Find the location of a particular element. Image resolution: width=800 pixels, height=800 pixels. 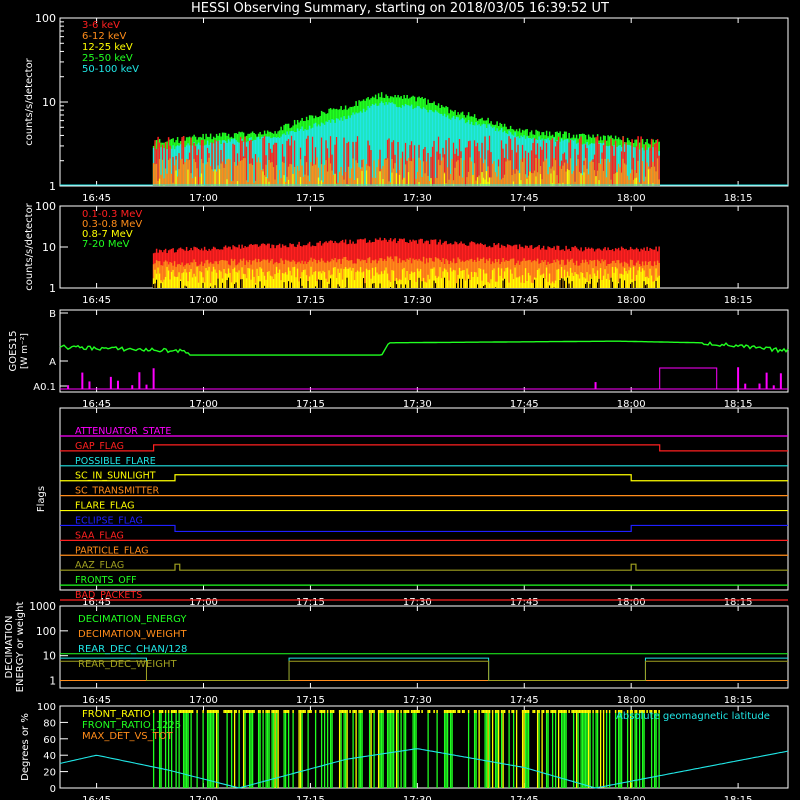

flag-label-aaz_flag: AAZ_FLAG is located at coordinates (99, 565).